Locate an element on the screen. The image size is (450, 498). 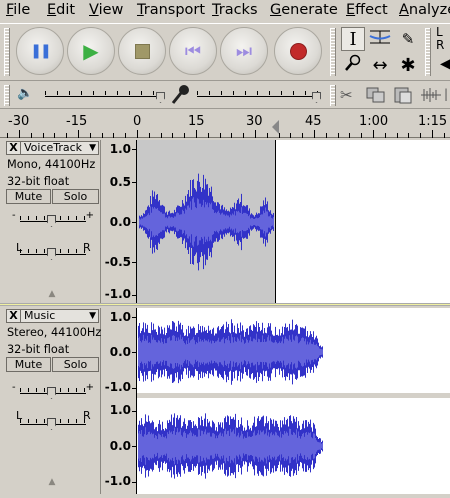
record-button is located at coordinates (298, 51).